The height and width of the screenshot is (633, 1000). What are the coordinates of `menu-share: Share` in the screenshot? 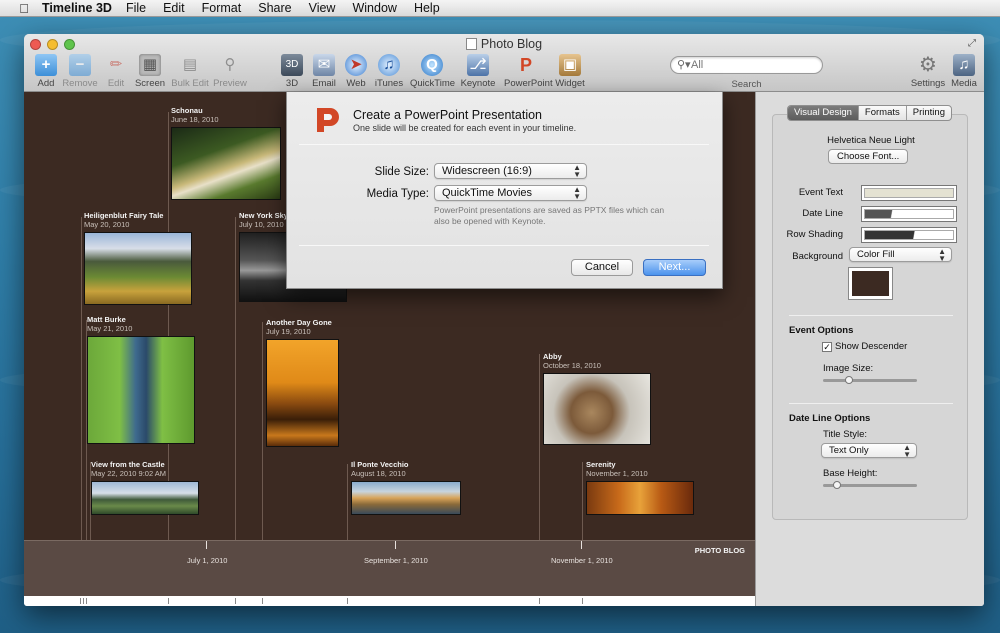 It's located at (274, 8).